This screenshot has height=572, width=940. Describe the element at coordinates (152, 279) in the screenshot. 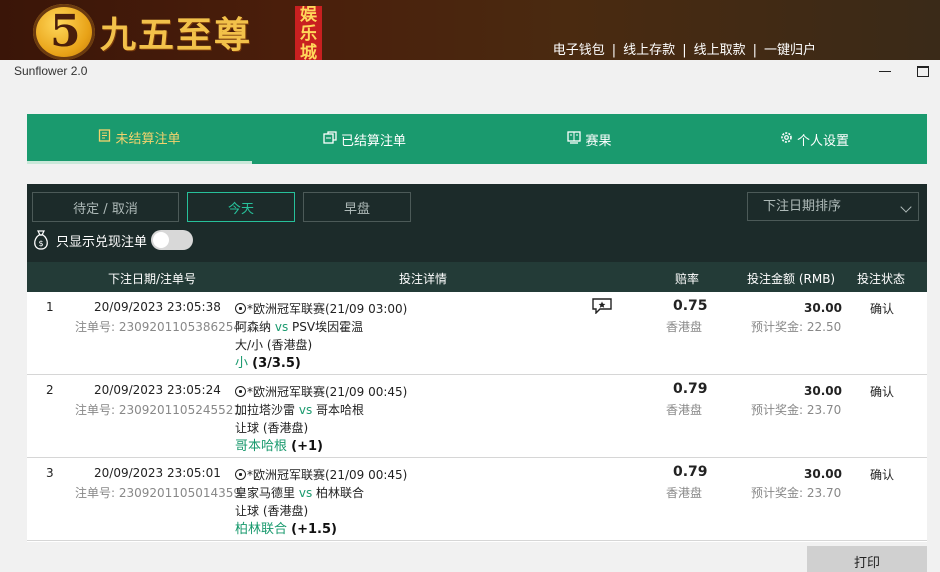

I see `header-date: 下注日期/注单号` at that location.